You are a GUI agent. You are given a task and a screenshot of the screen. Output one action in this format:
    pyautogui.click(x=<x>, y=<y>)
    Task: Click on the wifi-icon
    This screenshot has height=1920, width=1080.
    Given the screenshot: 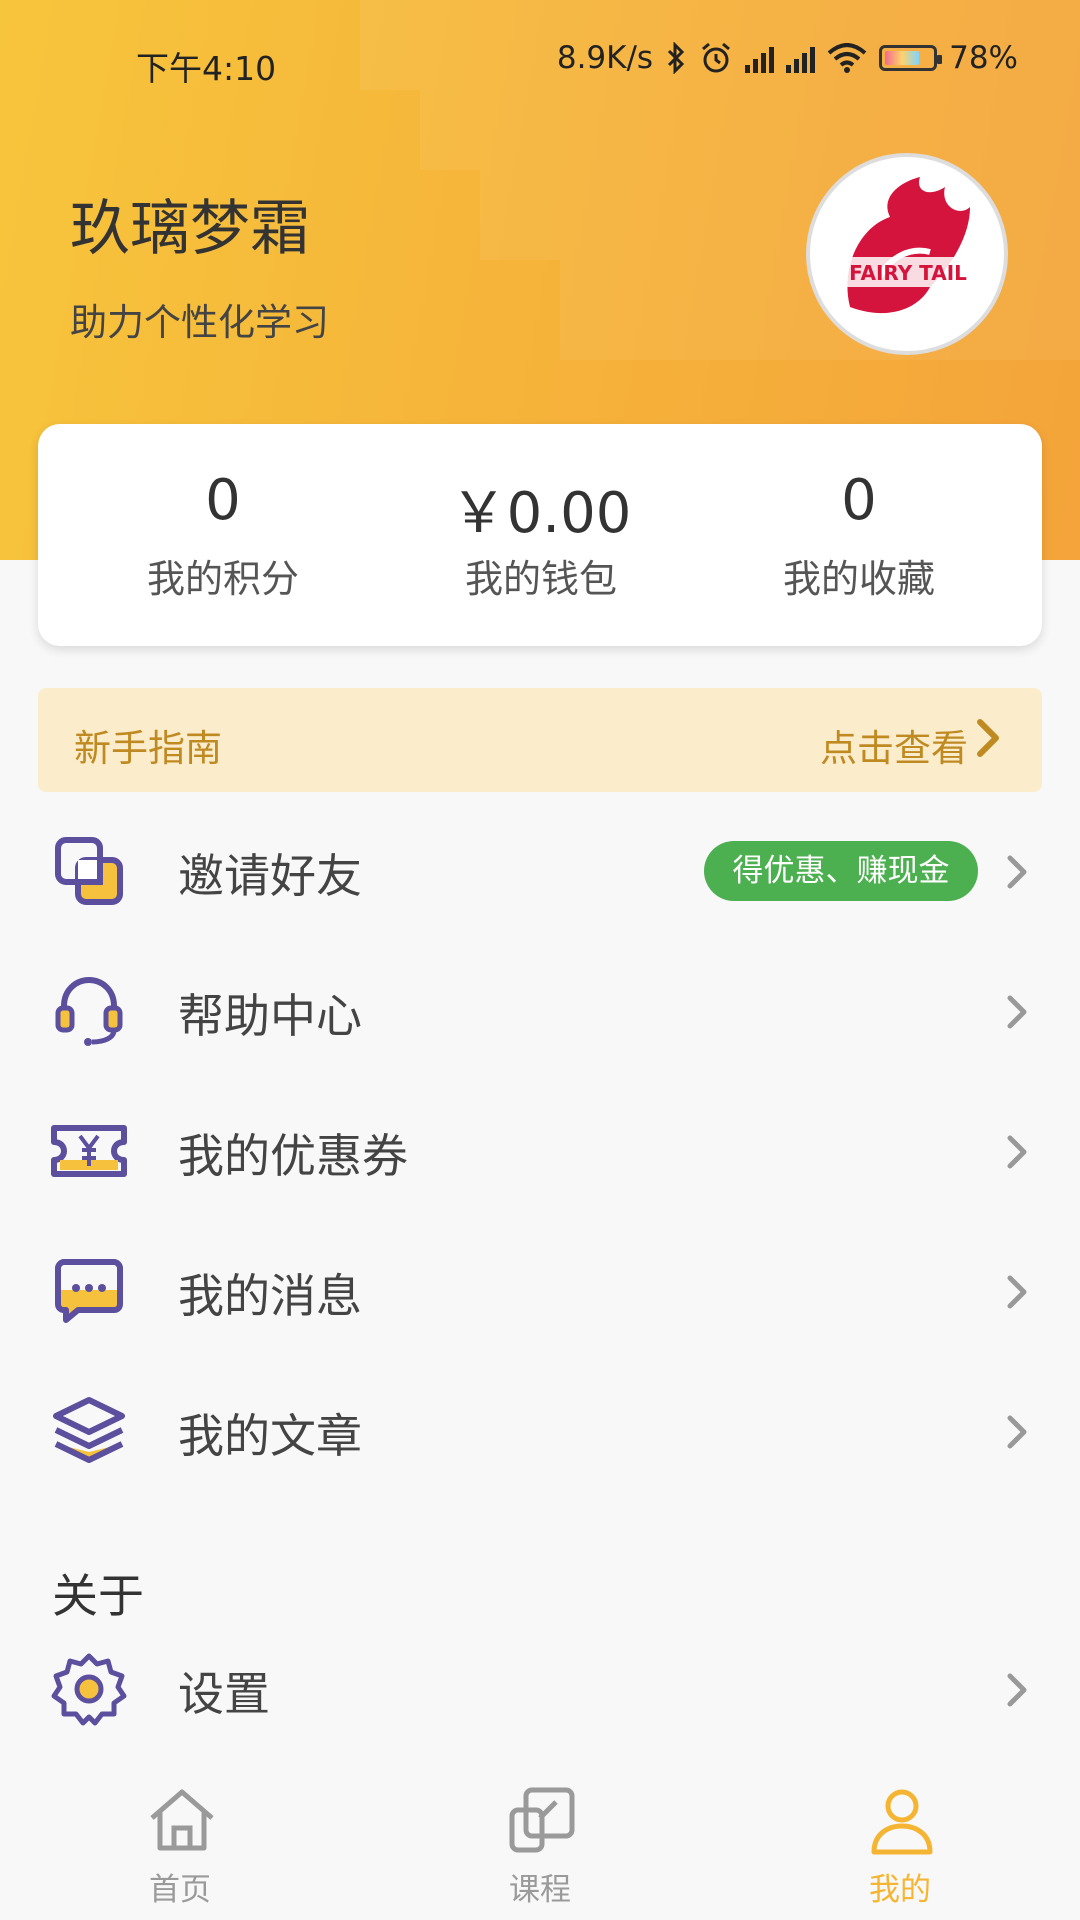 What is the action you would take?
    pyautogui.click(x=847, y=58)
    